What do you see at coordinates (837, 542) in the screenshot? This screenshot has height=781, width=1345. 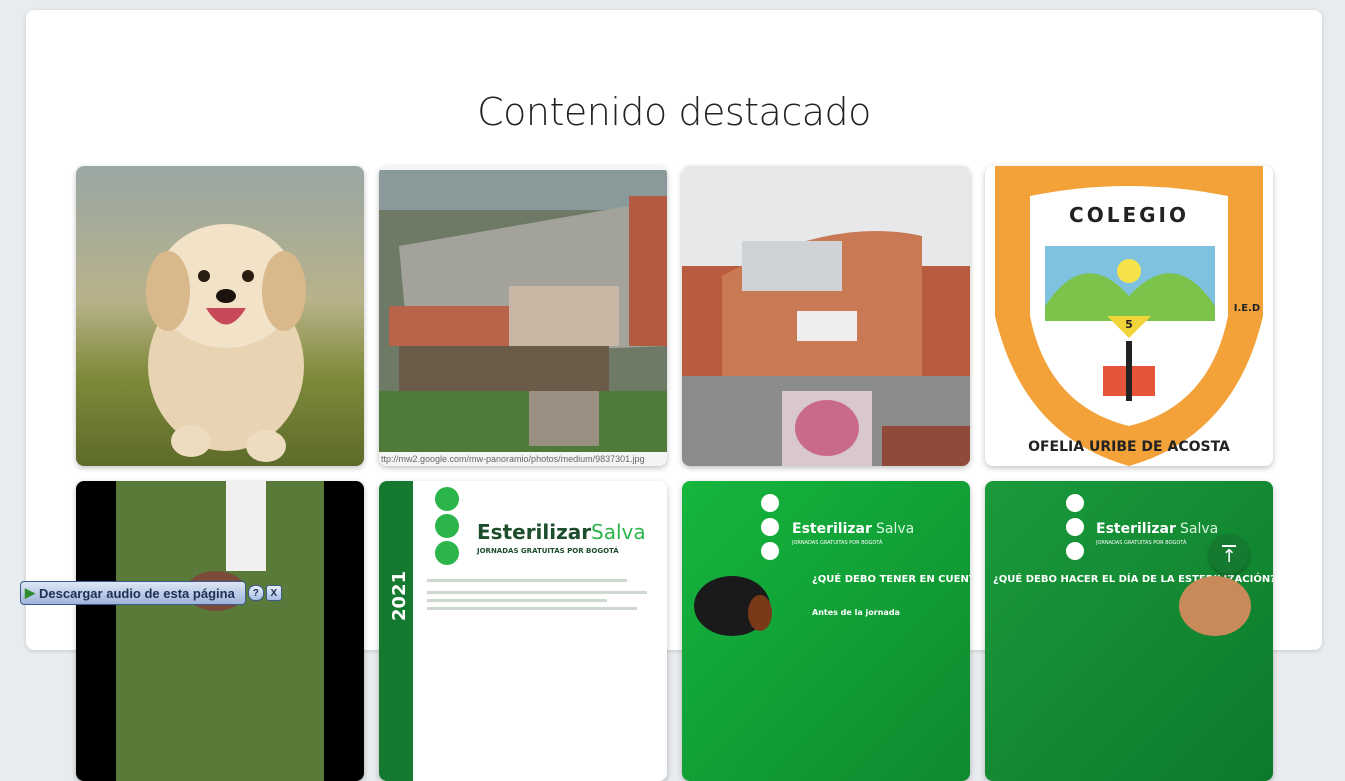 I see `green1-subtitle: JORNADAS GRATUITAS POR BOGOTÁ` at bounding box center [837, 542].